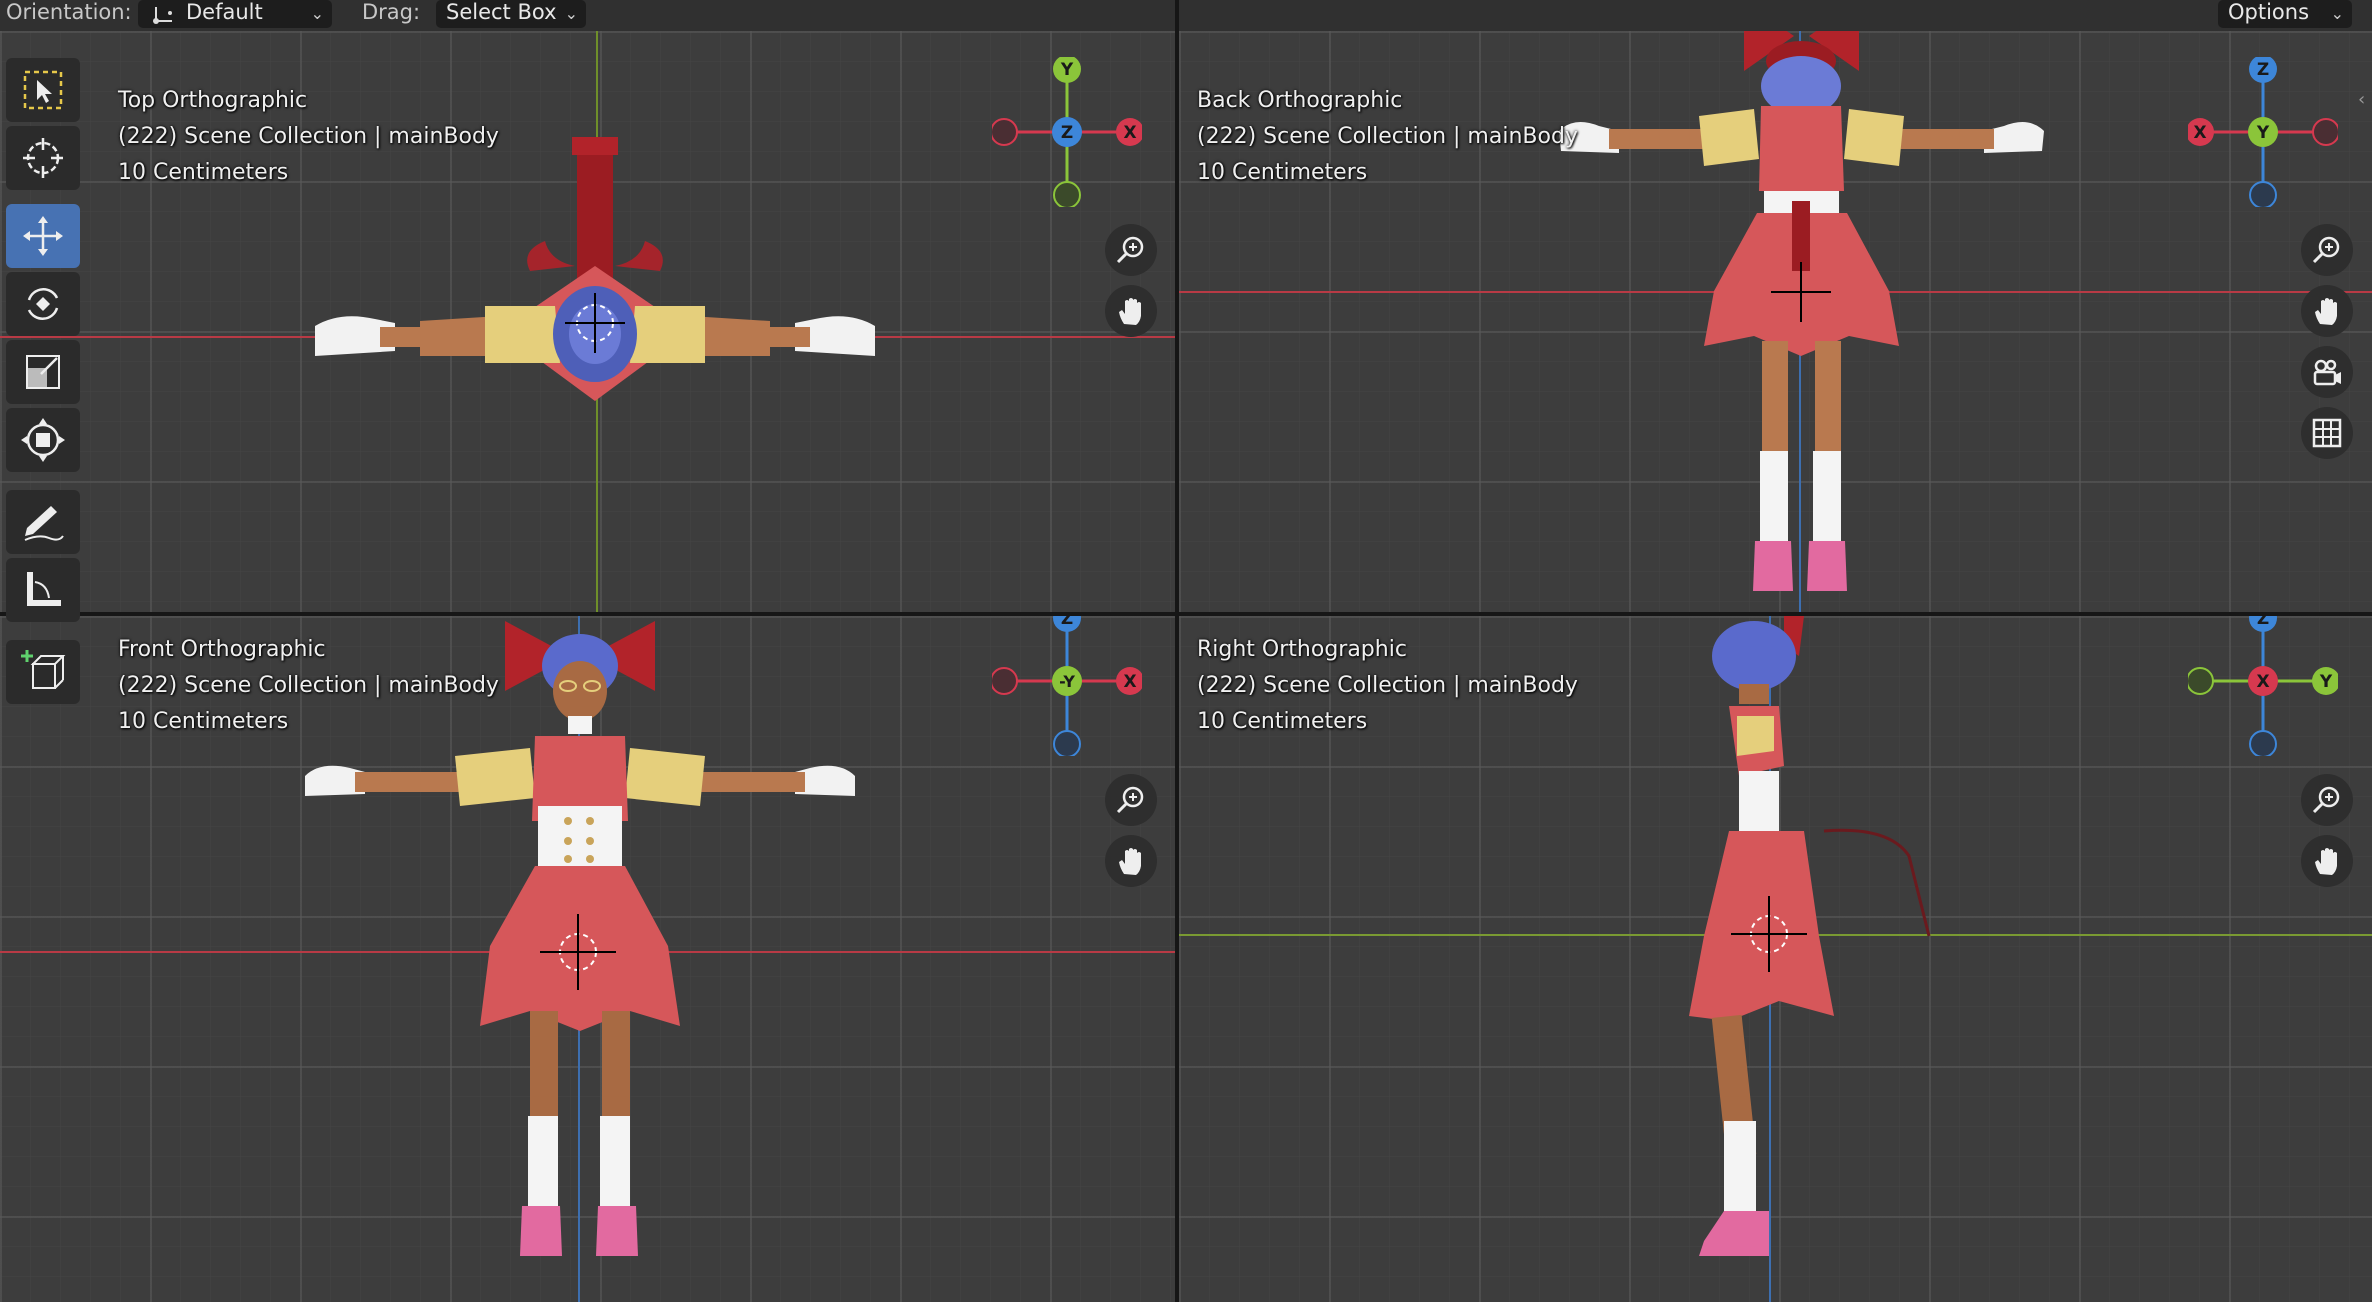  I want to click on ruler-icon, so click(44, 589).